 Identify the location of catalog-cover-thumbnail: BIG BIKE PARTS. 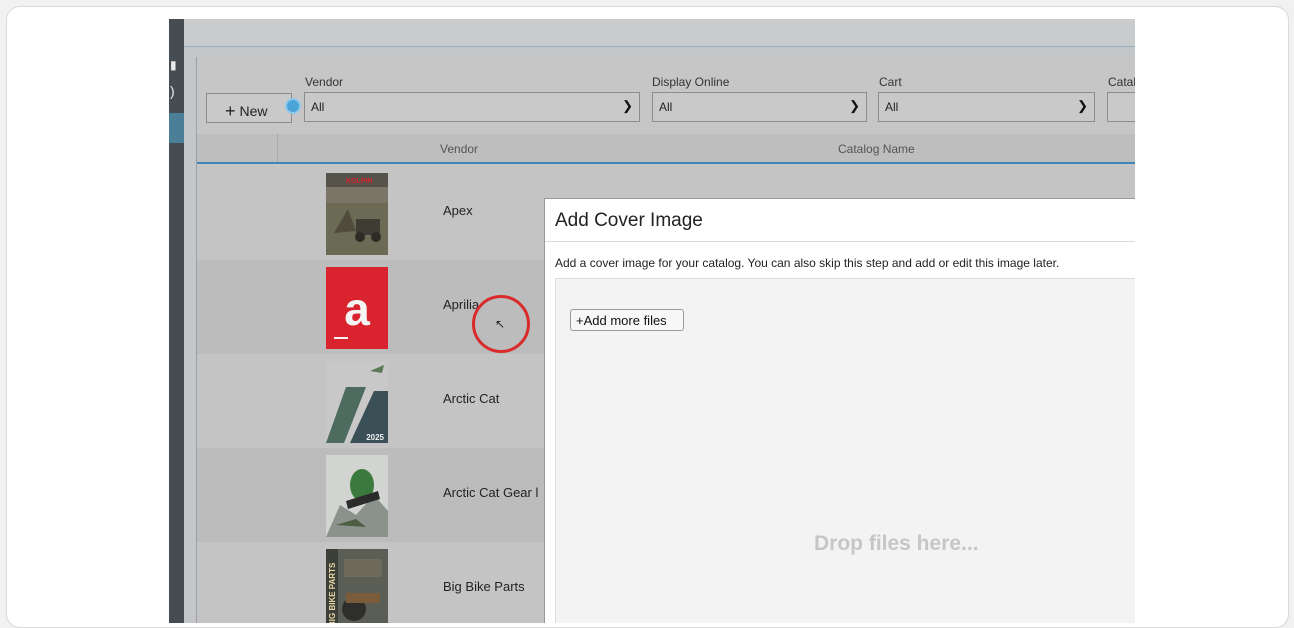
(357, 586).